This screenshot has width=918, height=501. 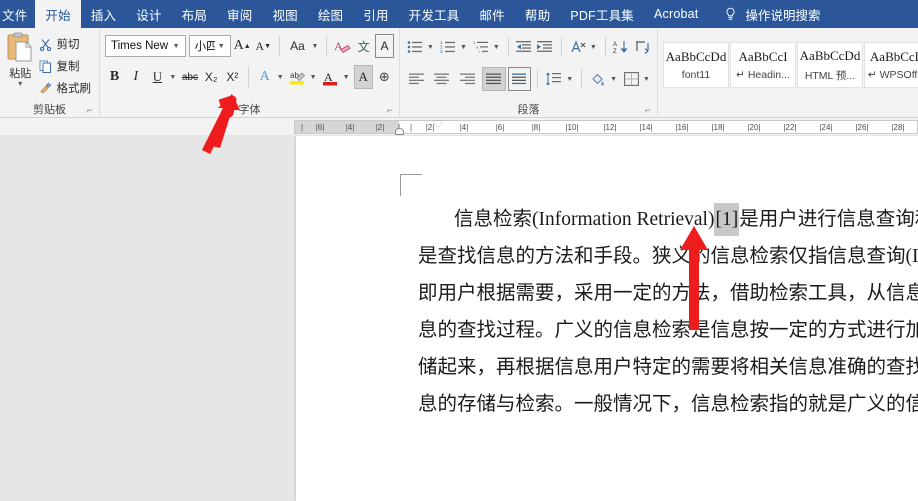 What do you see at coordinates (17, 14) in the screenshot?
I see `tab-file: 文件` at bounding box center [17, 14].